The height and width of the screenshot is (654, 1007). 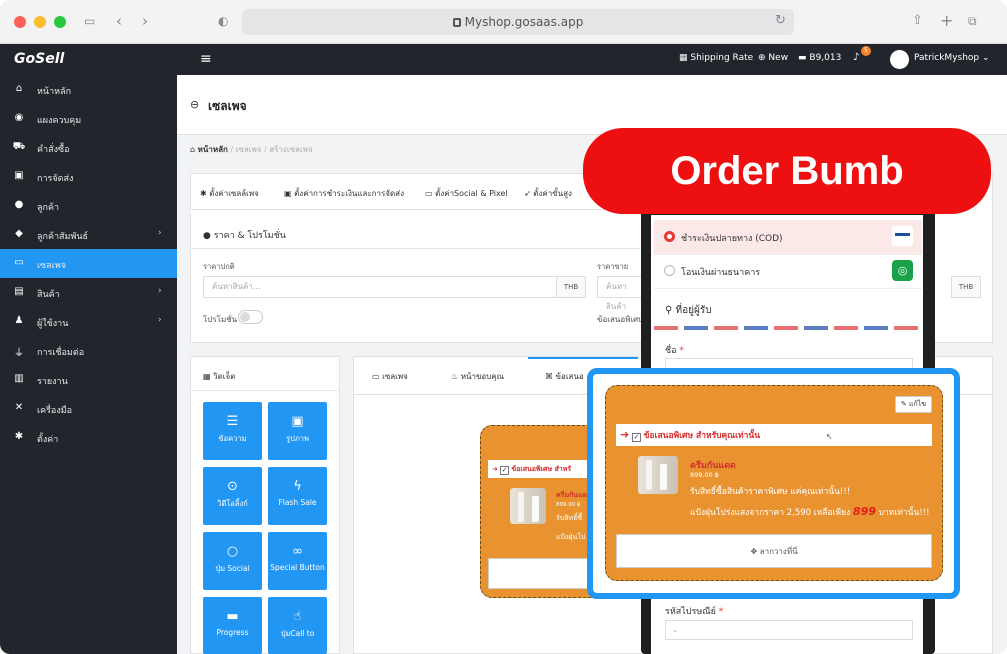 I want to click on avatar, so click(x=899, y=59).